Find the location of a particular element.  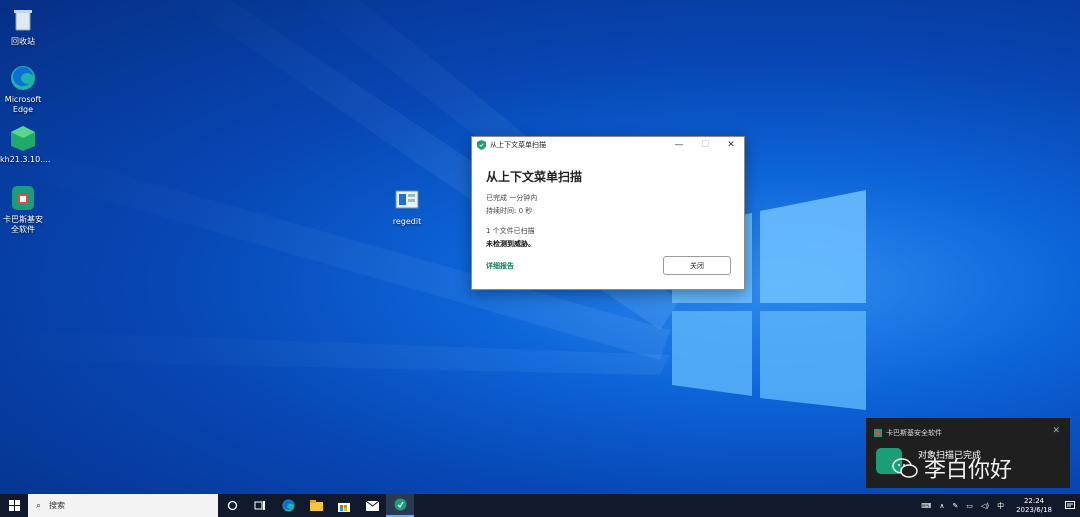

desktop-icon-label: 回收站 is located at coordinates (23, 41).